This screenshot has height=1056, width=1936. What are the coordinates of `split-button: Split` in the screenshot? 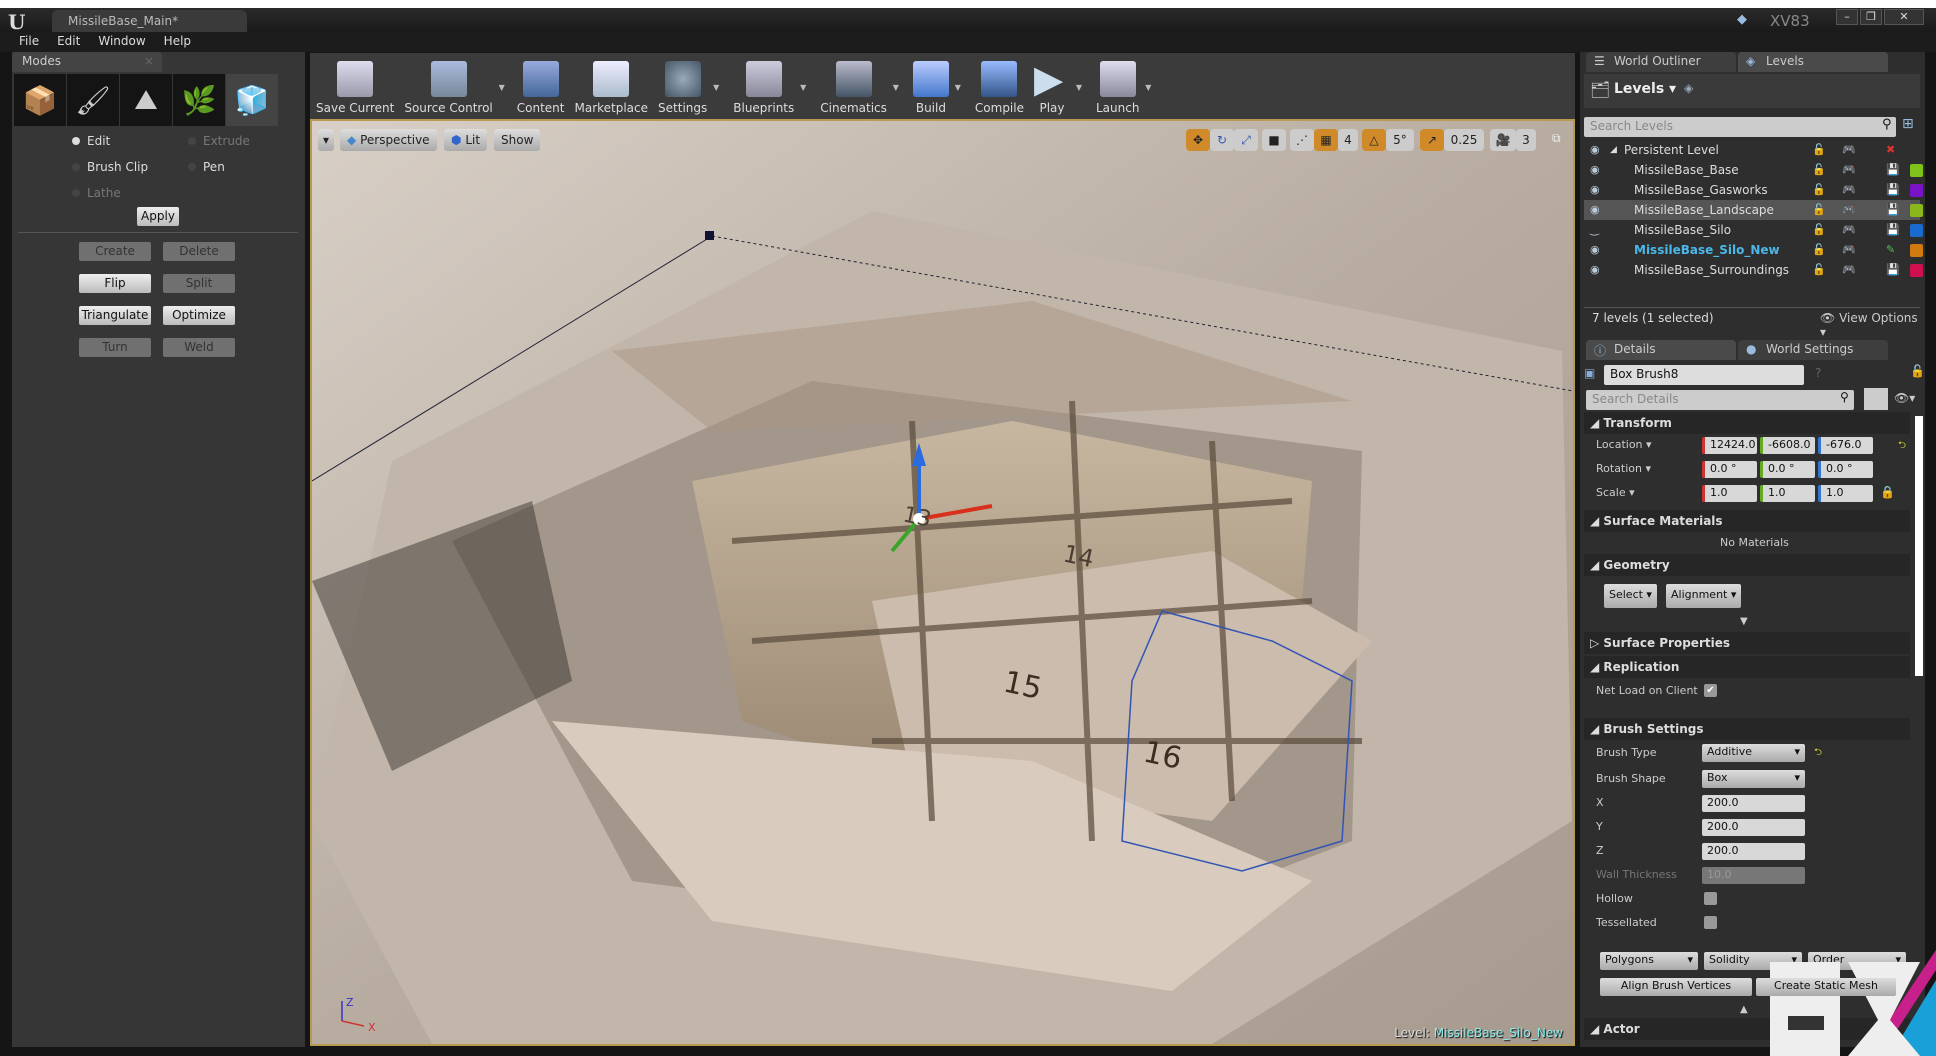 It's located at (199, 283).